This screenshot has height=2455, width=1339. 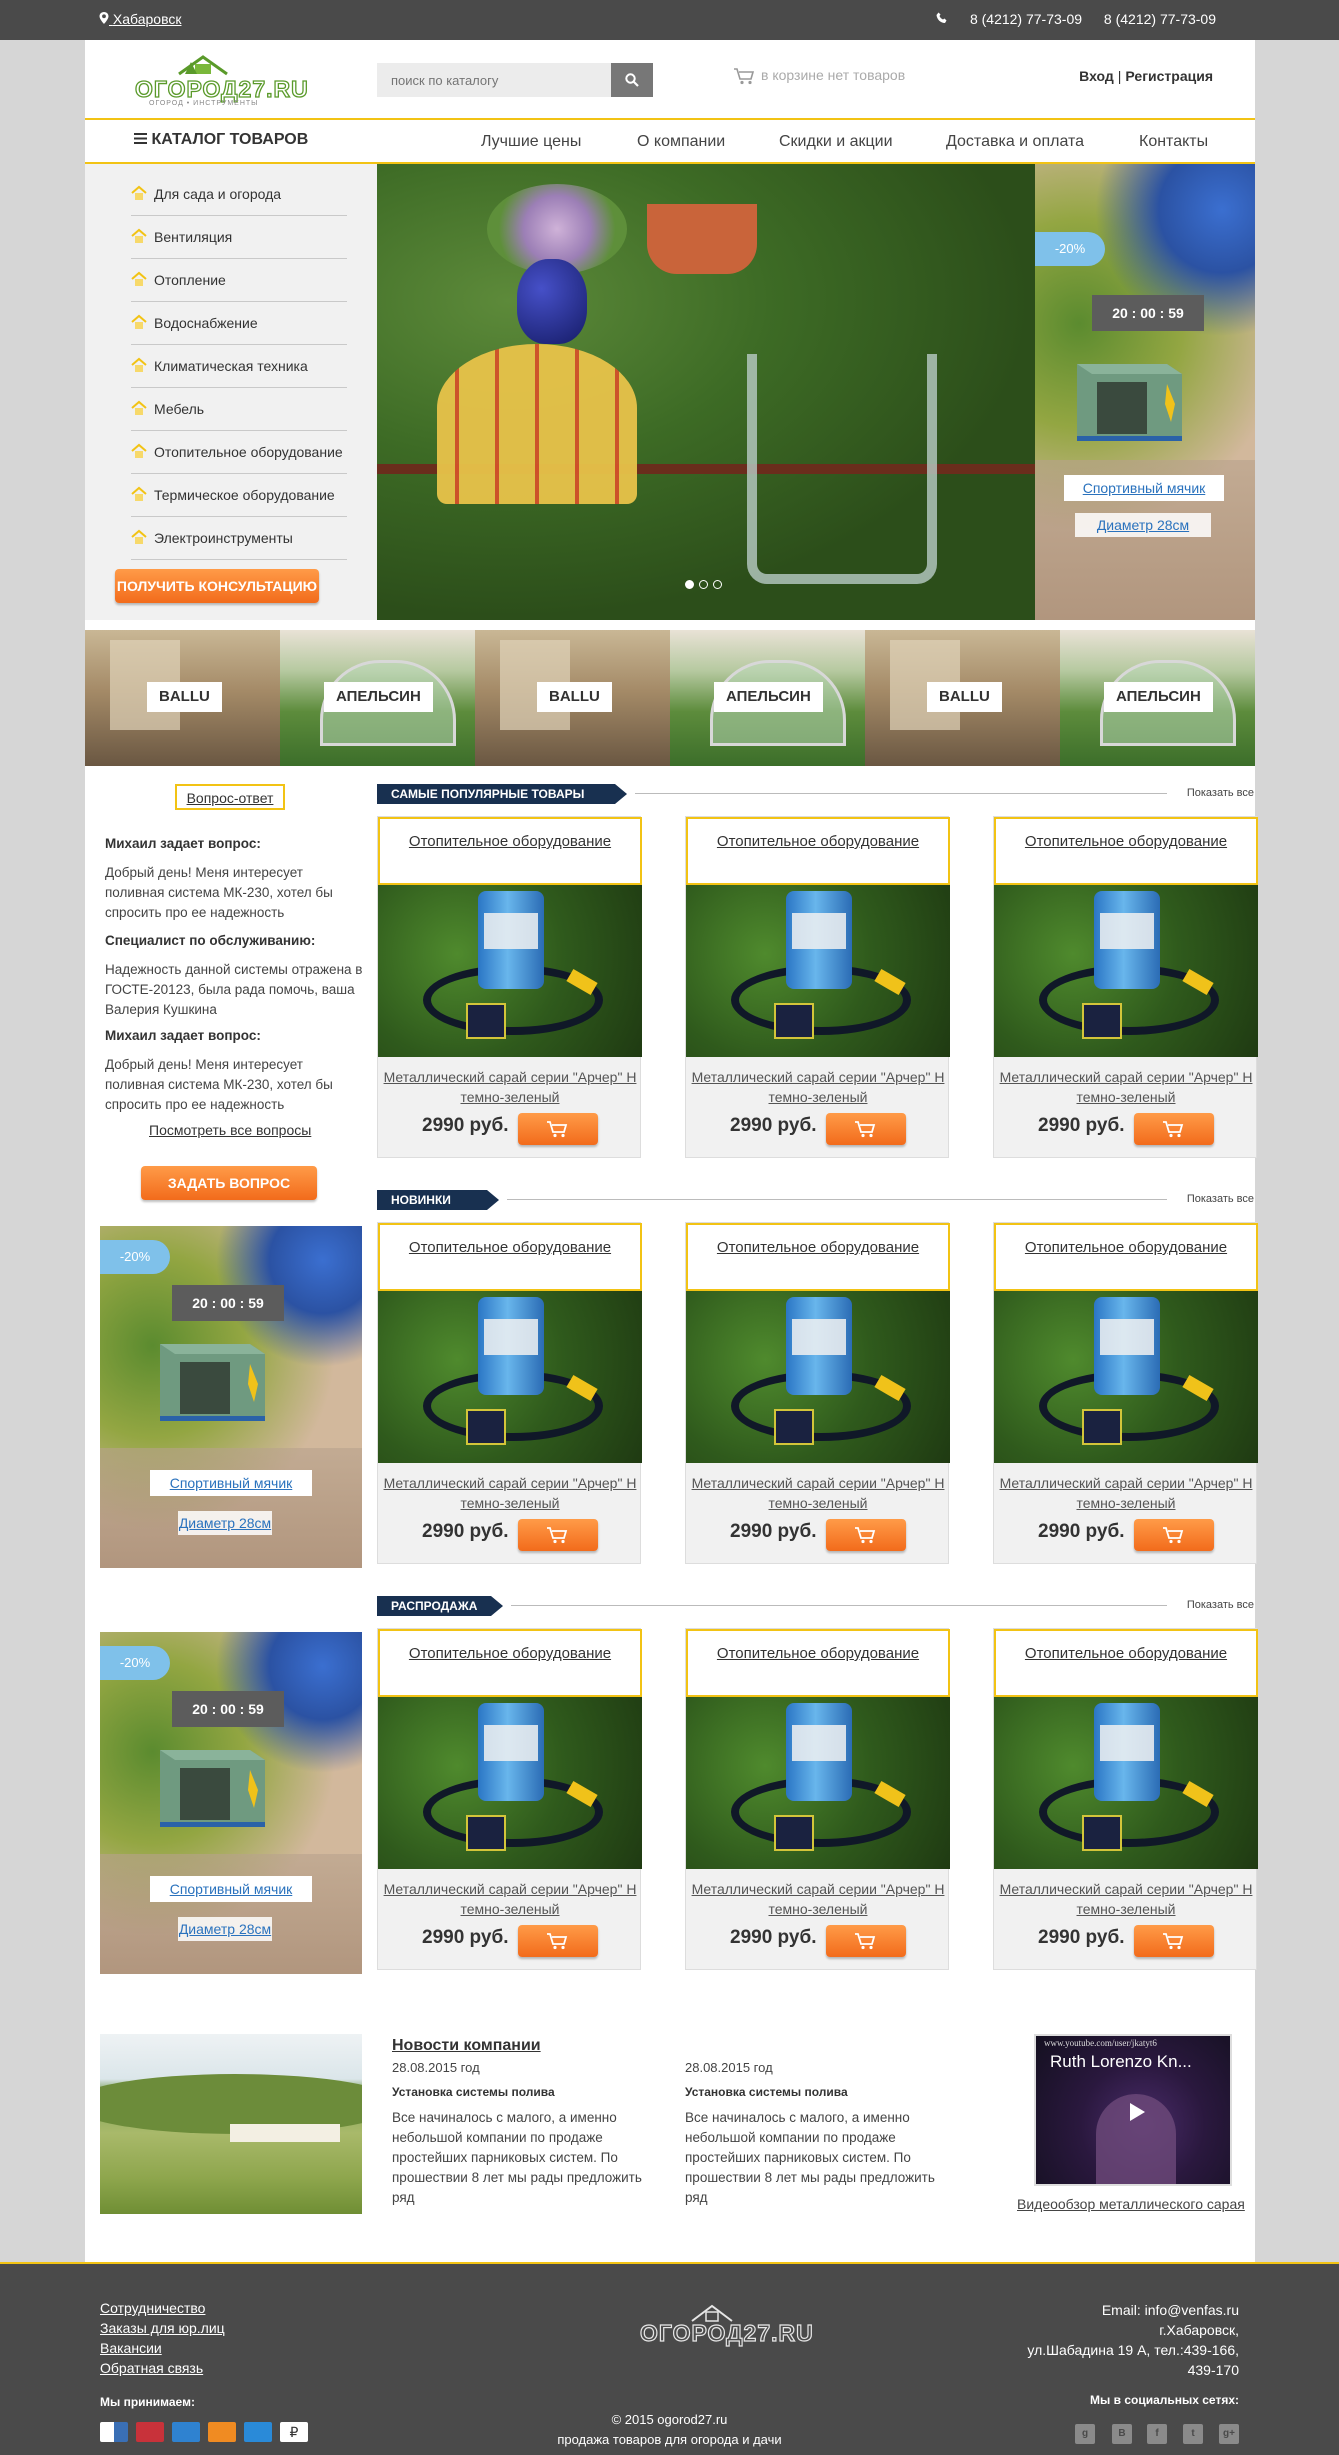 I want to click on twitter-icon: t, so click(x=1193, y=2434).